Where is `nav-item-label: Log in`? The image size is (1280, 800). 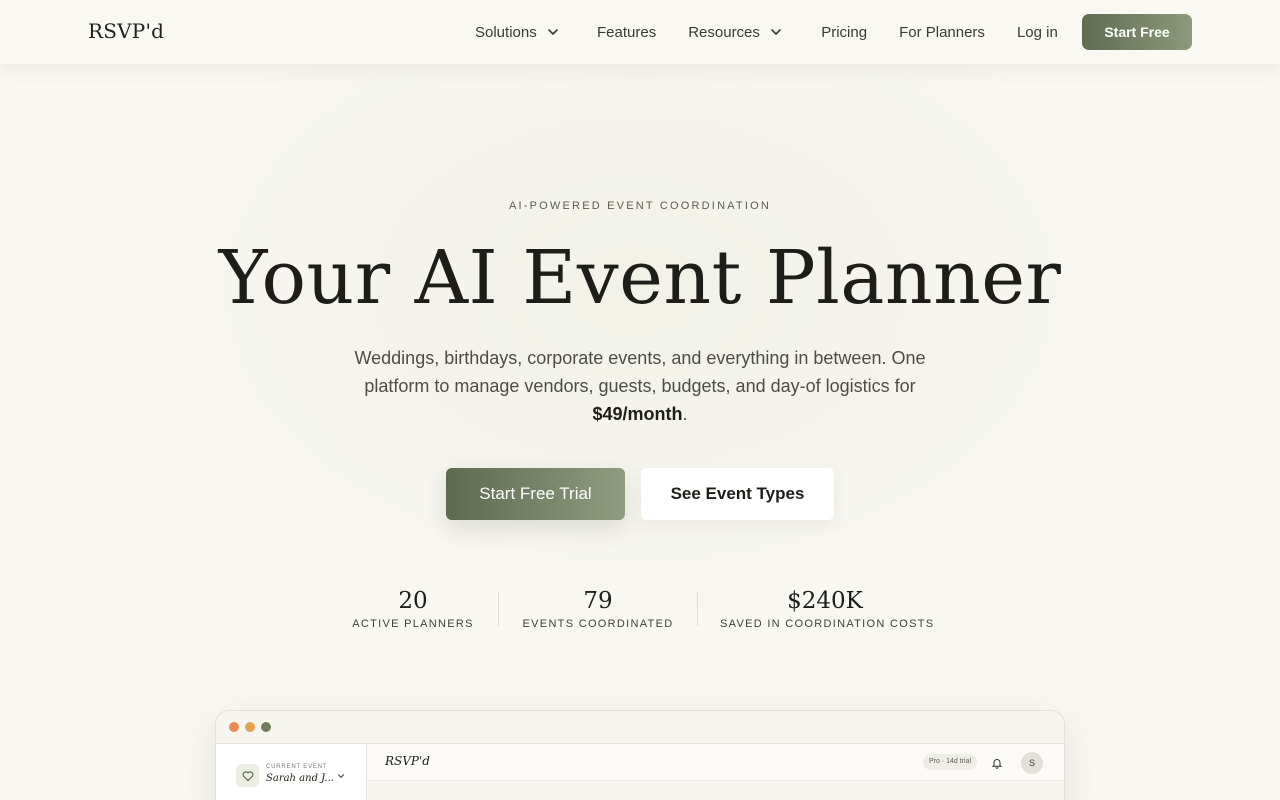 nav-item-label: Log in is located at coordinates (1037, 32).